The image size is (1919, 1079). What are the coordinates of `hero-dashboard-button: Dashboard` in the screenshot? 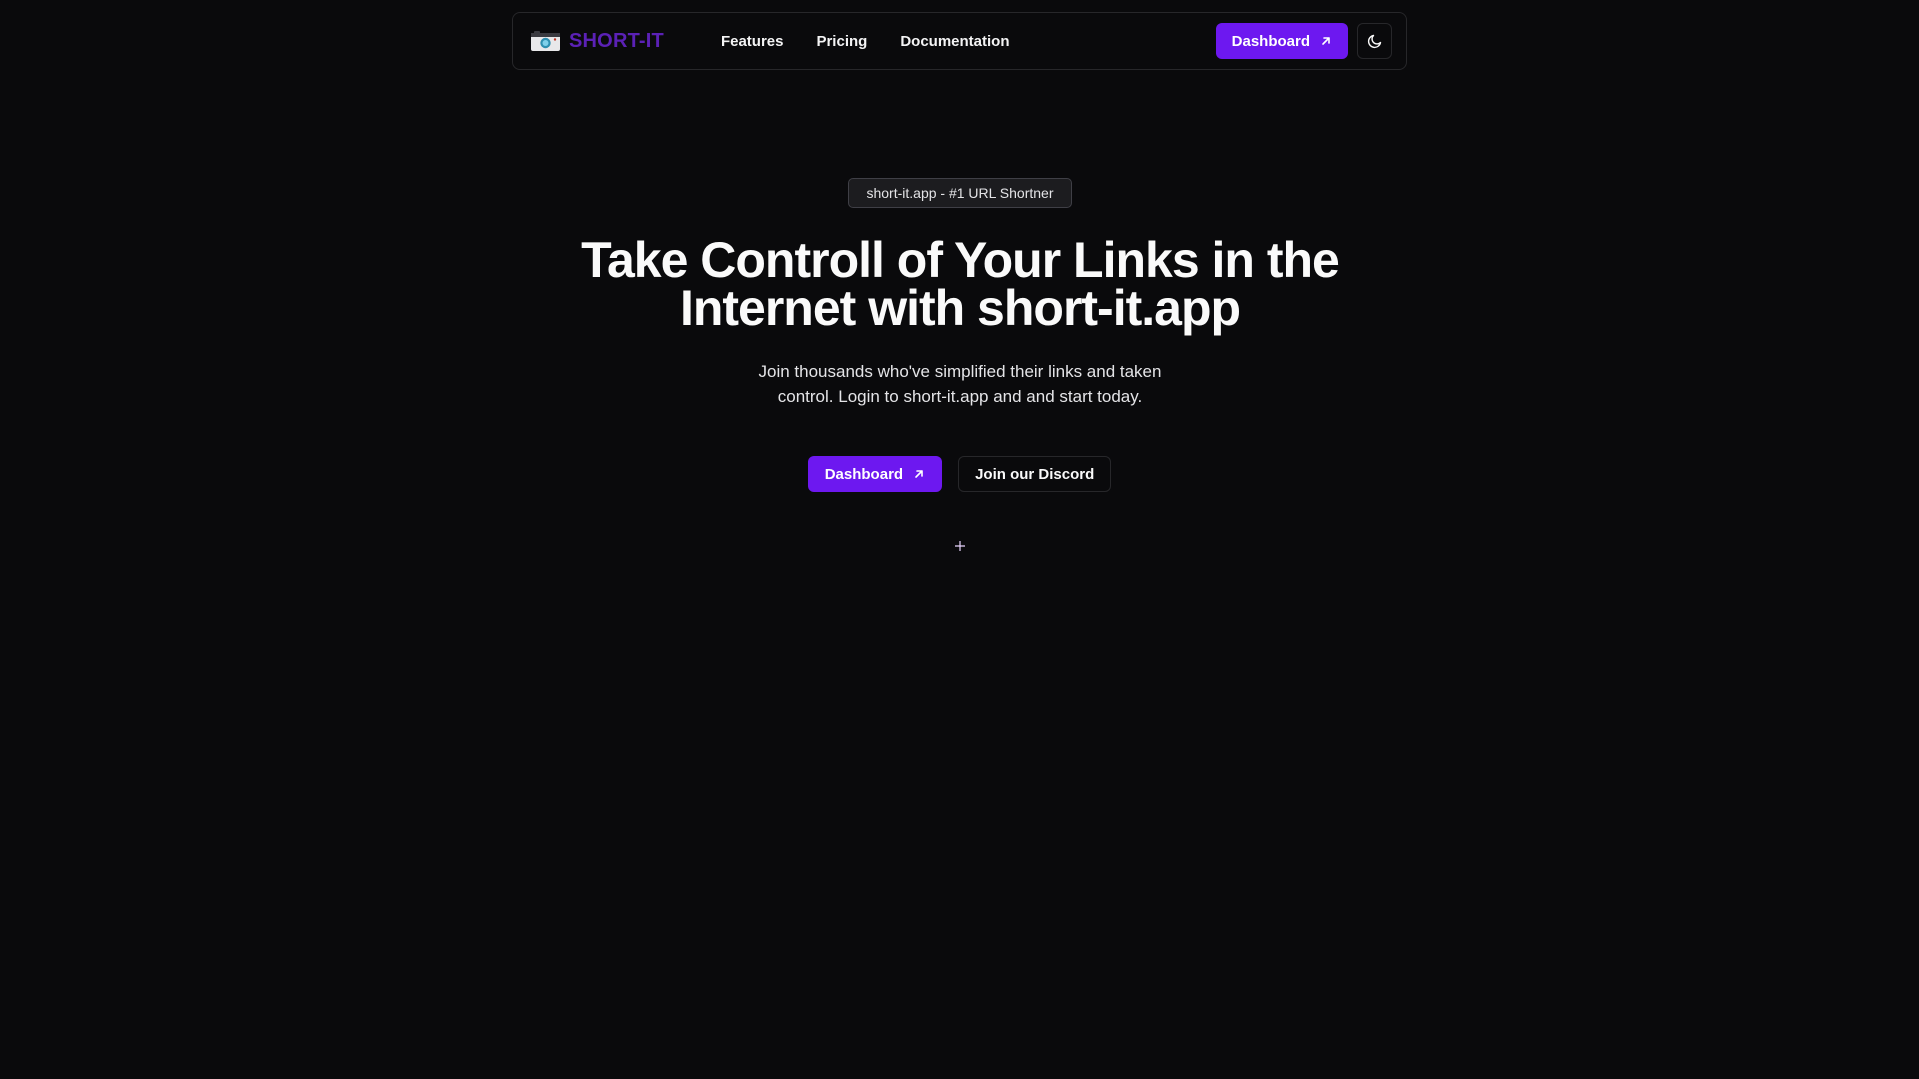 It's located at (875, 474).